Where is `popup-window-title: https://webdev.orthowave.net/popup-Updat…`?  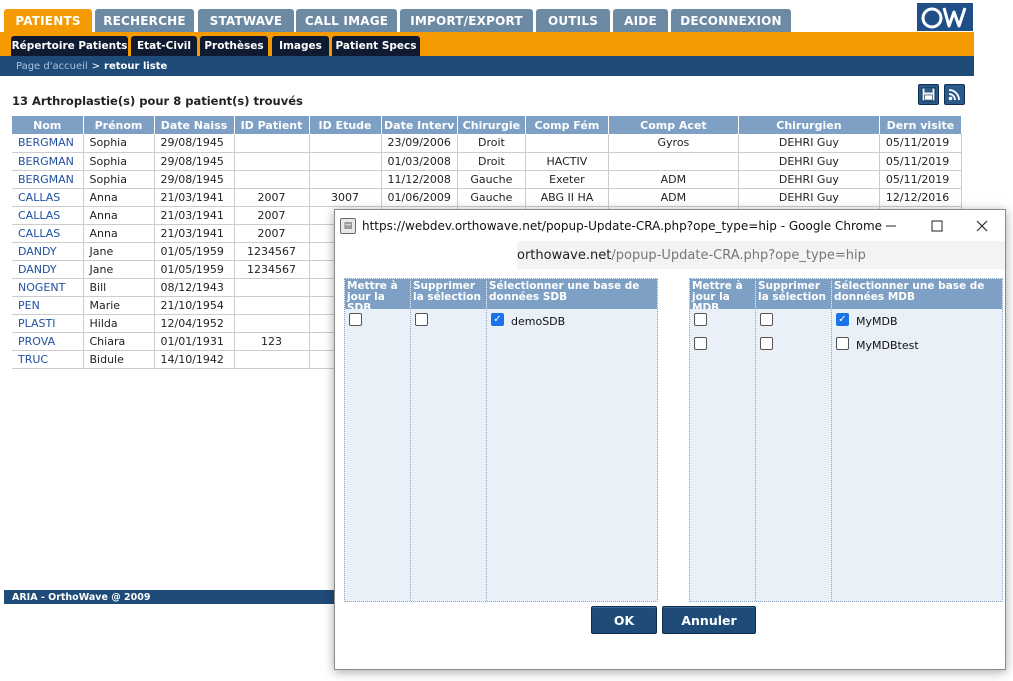 popup-window-title: https://webdev.orthowave.net/popup-Updat… is located at coordinates (622, 225).